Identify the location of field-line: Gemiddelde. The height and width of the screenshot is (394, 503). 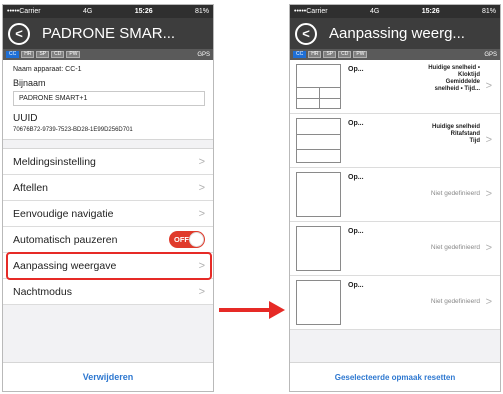
(462, 82).